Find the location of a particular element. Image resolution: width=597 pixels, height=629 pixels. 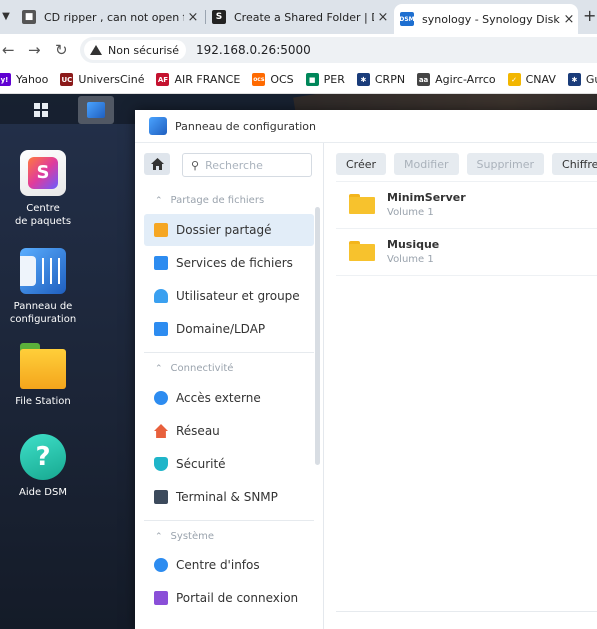

encryption-button: Chiffreme is located at coordinates (574, 164).